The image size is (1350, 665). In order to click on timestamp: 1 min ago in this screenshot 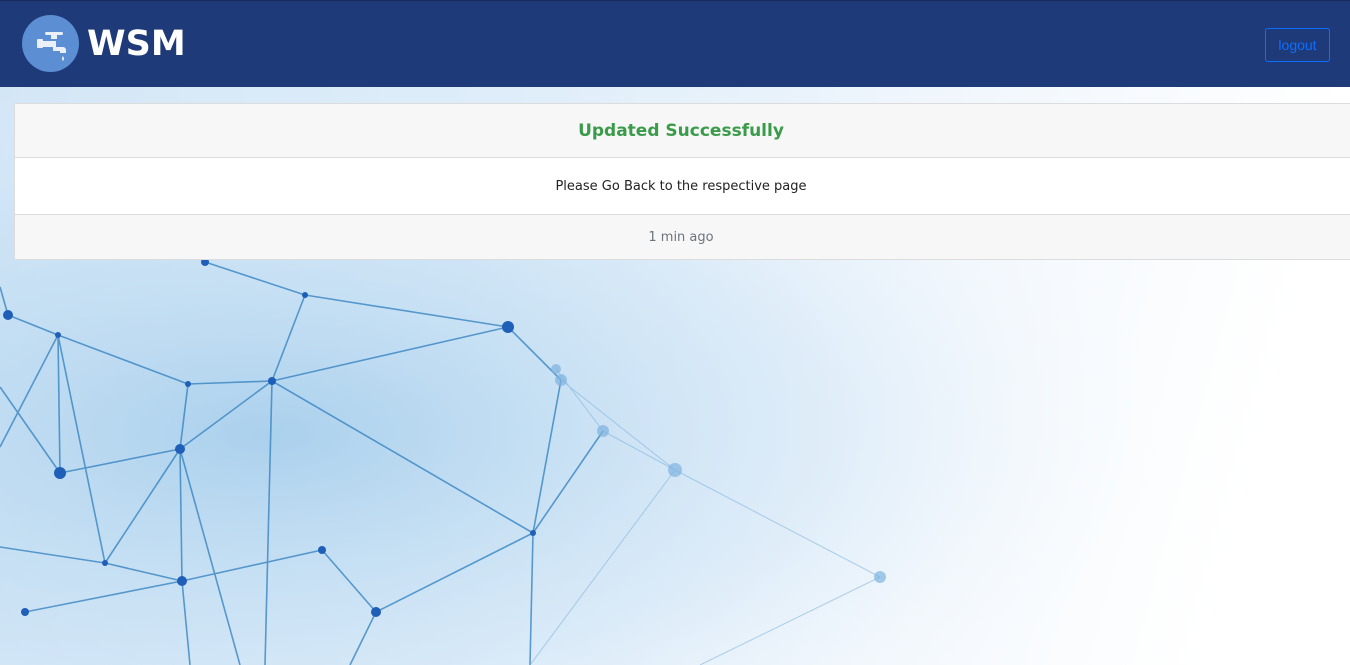, I will do `click(681, 237)`.